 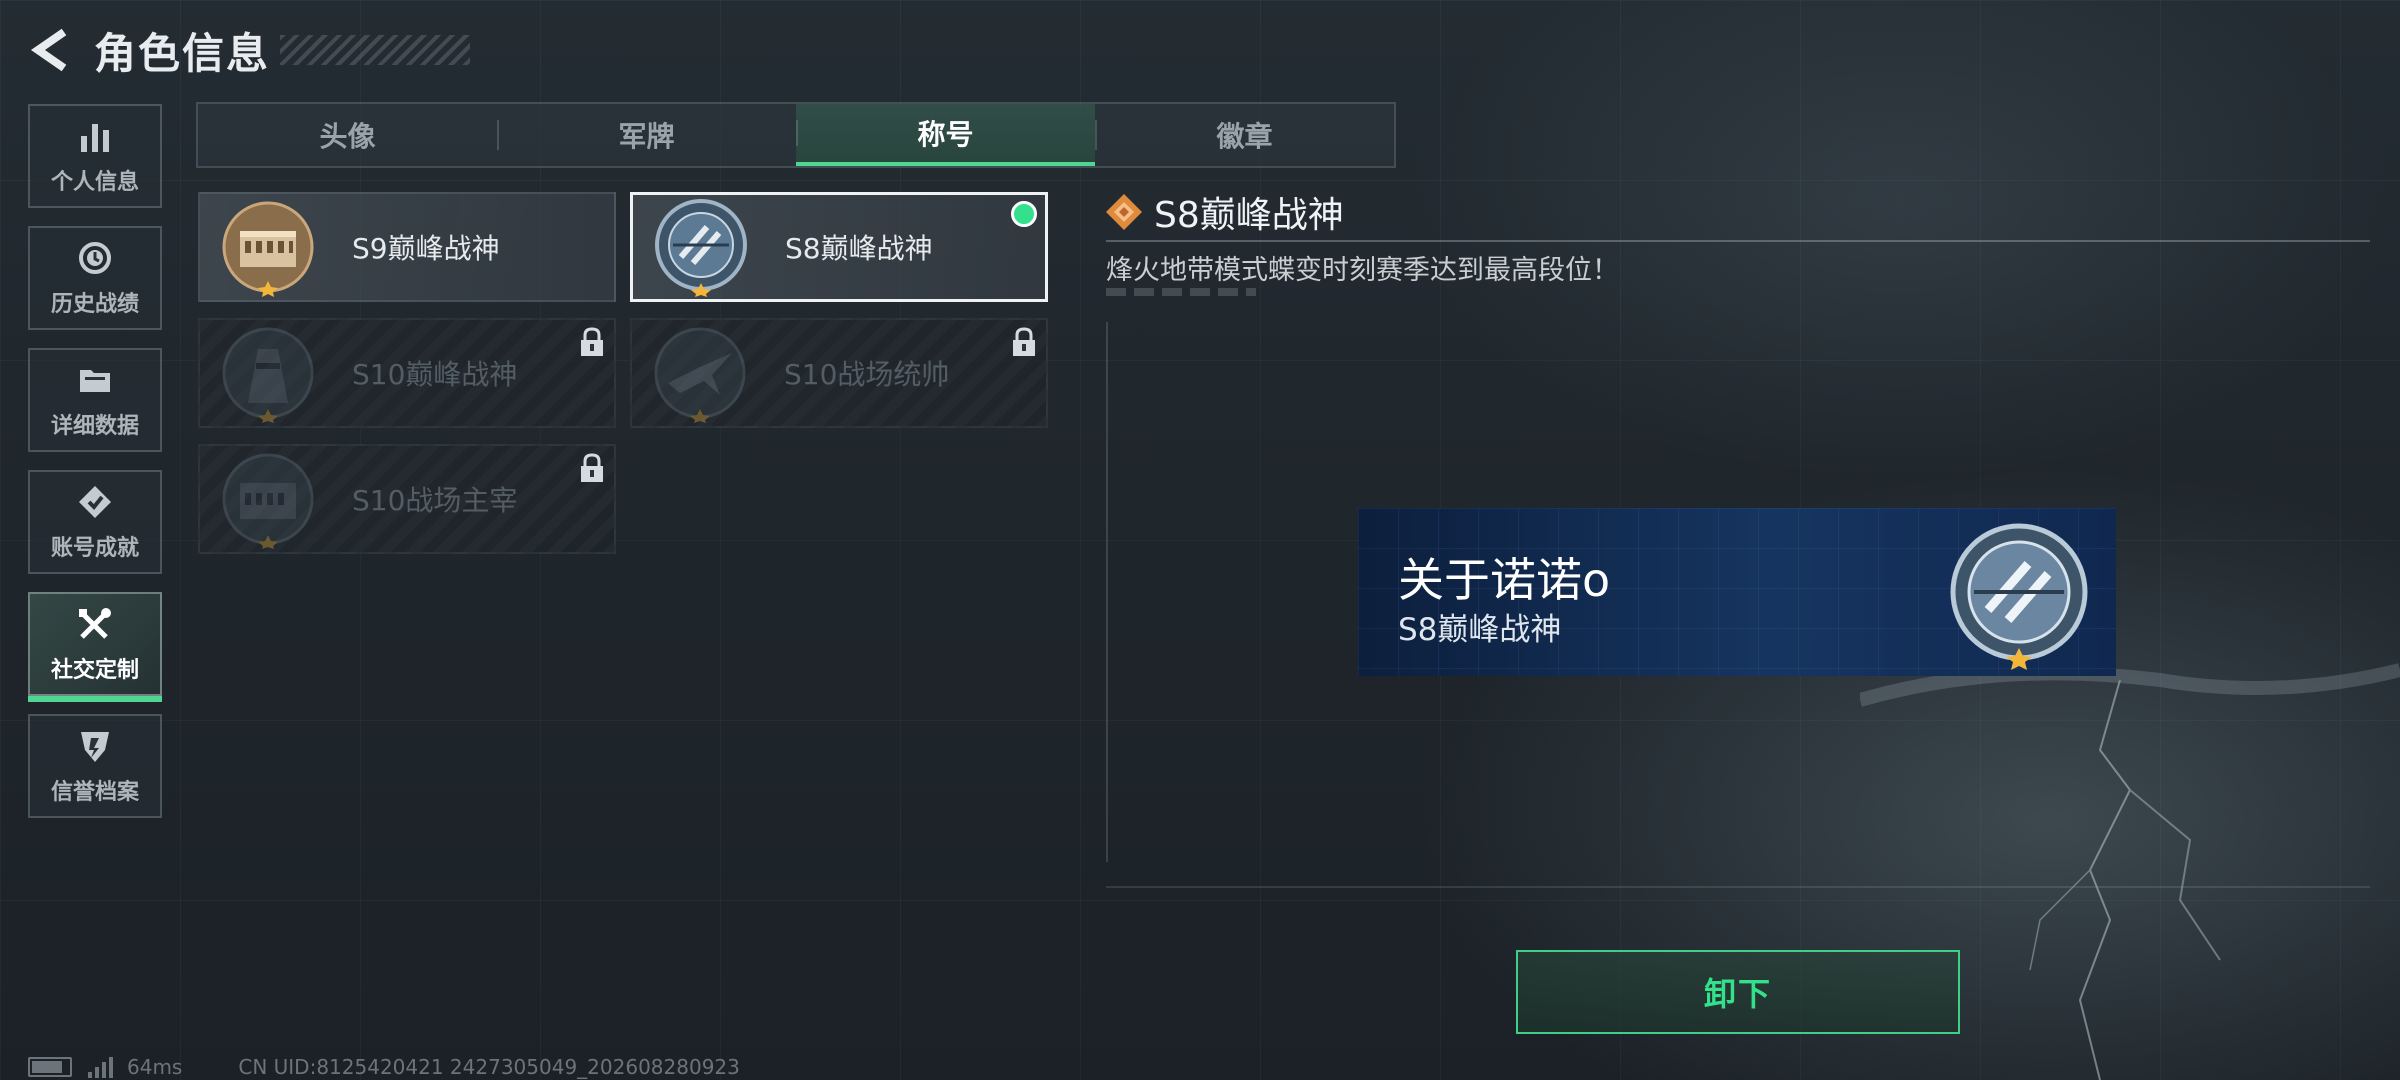 What do you see at coordinates (94, 304) in the screenshot?
I see `sidebar-item-label: 历史战绩` at bounding box center [94, 304].